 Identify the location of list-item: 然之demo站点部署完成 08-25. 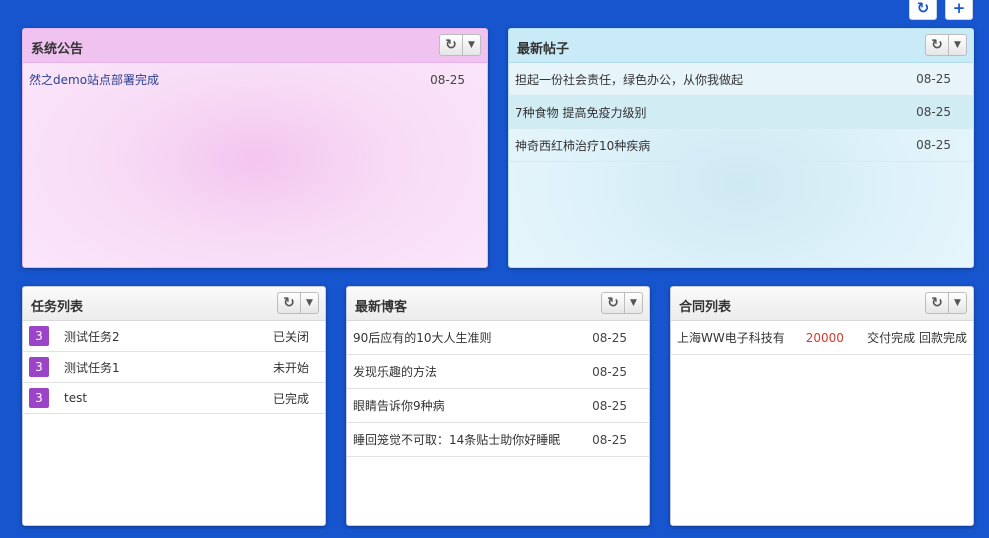
(255, 79).